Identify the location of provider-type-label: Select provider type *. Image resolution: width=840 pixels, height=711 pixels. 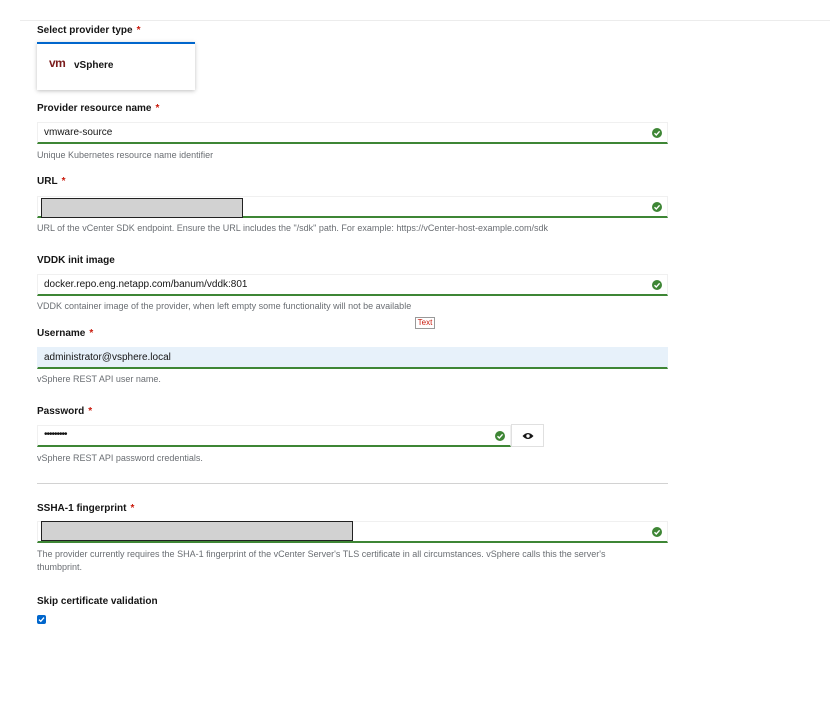
(89, 30).